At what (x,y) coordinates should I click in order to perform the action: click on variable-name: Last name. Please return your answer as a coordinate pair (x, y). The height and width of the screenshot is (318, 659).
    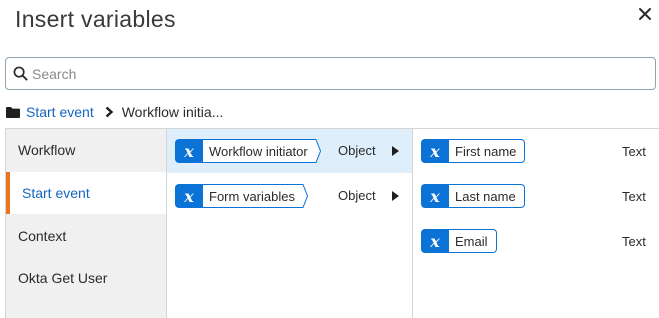
    Looking at the image, I should click on (487, 196).